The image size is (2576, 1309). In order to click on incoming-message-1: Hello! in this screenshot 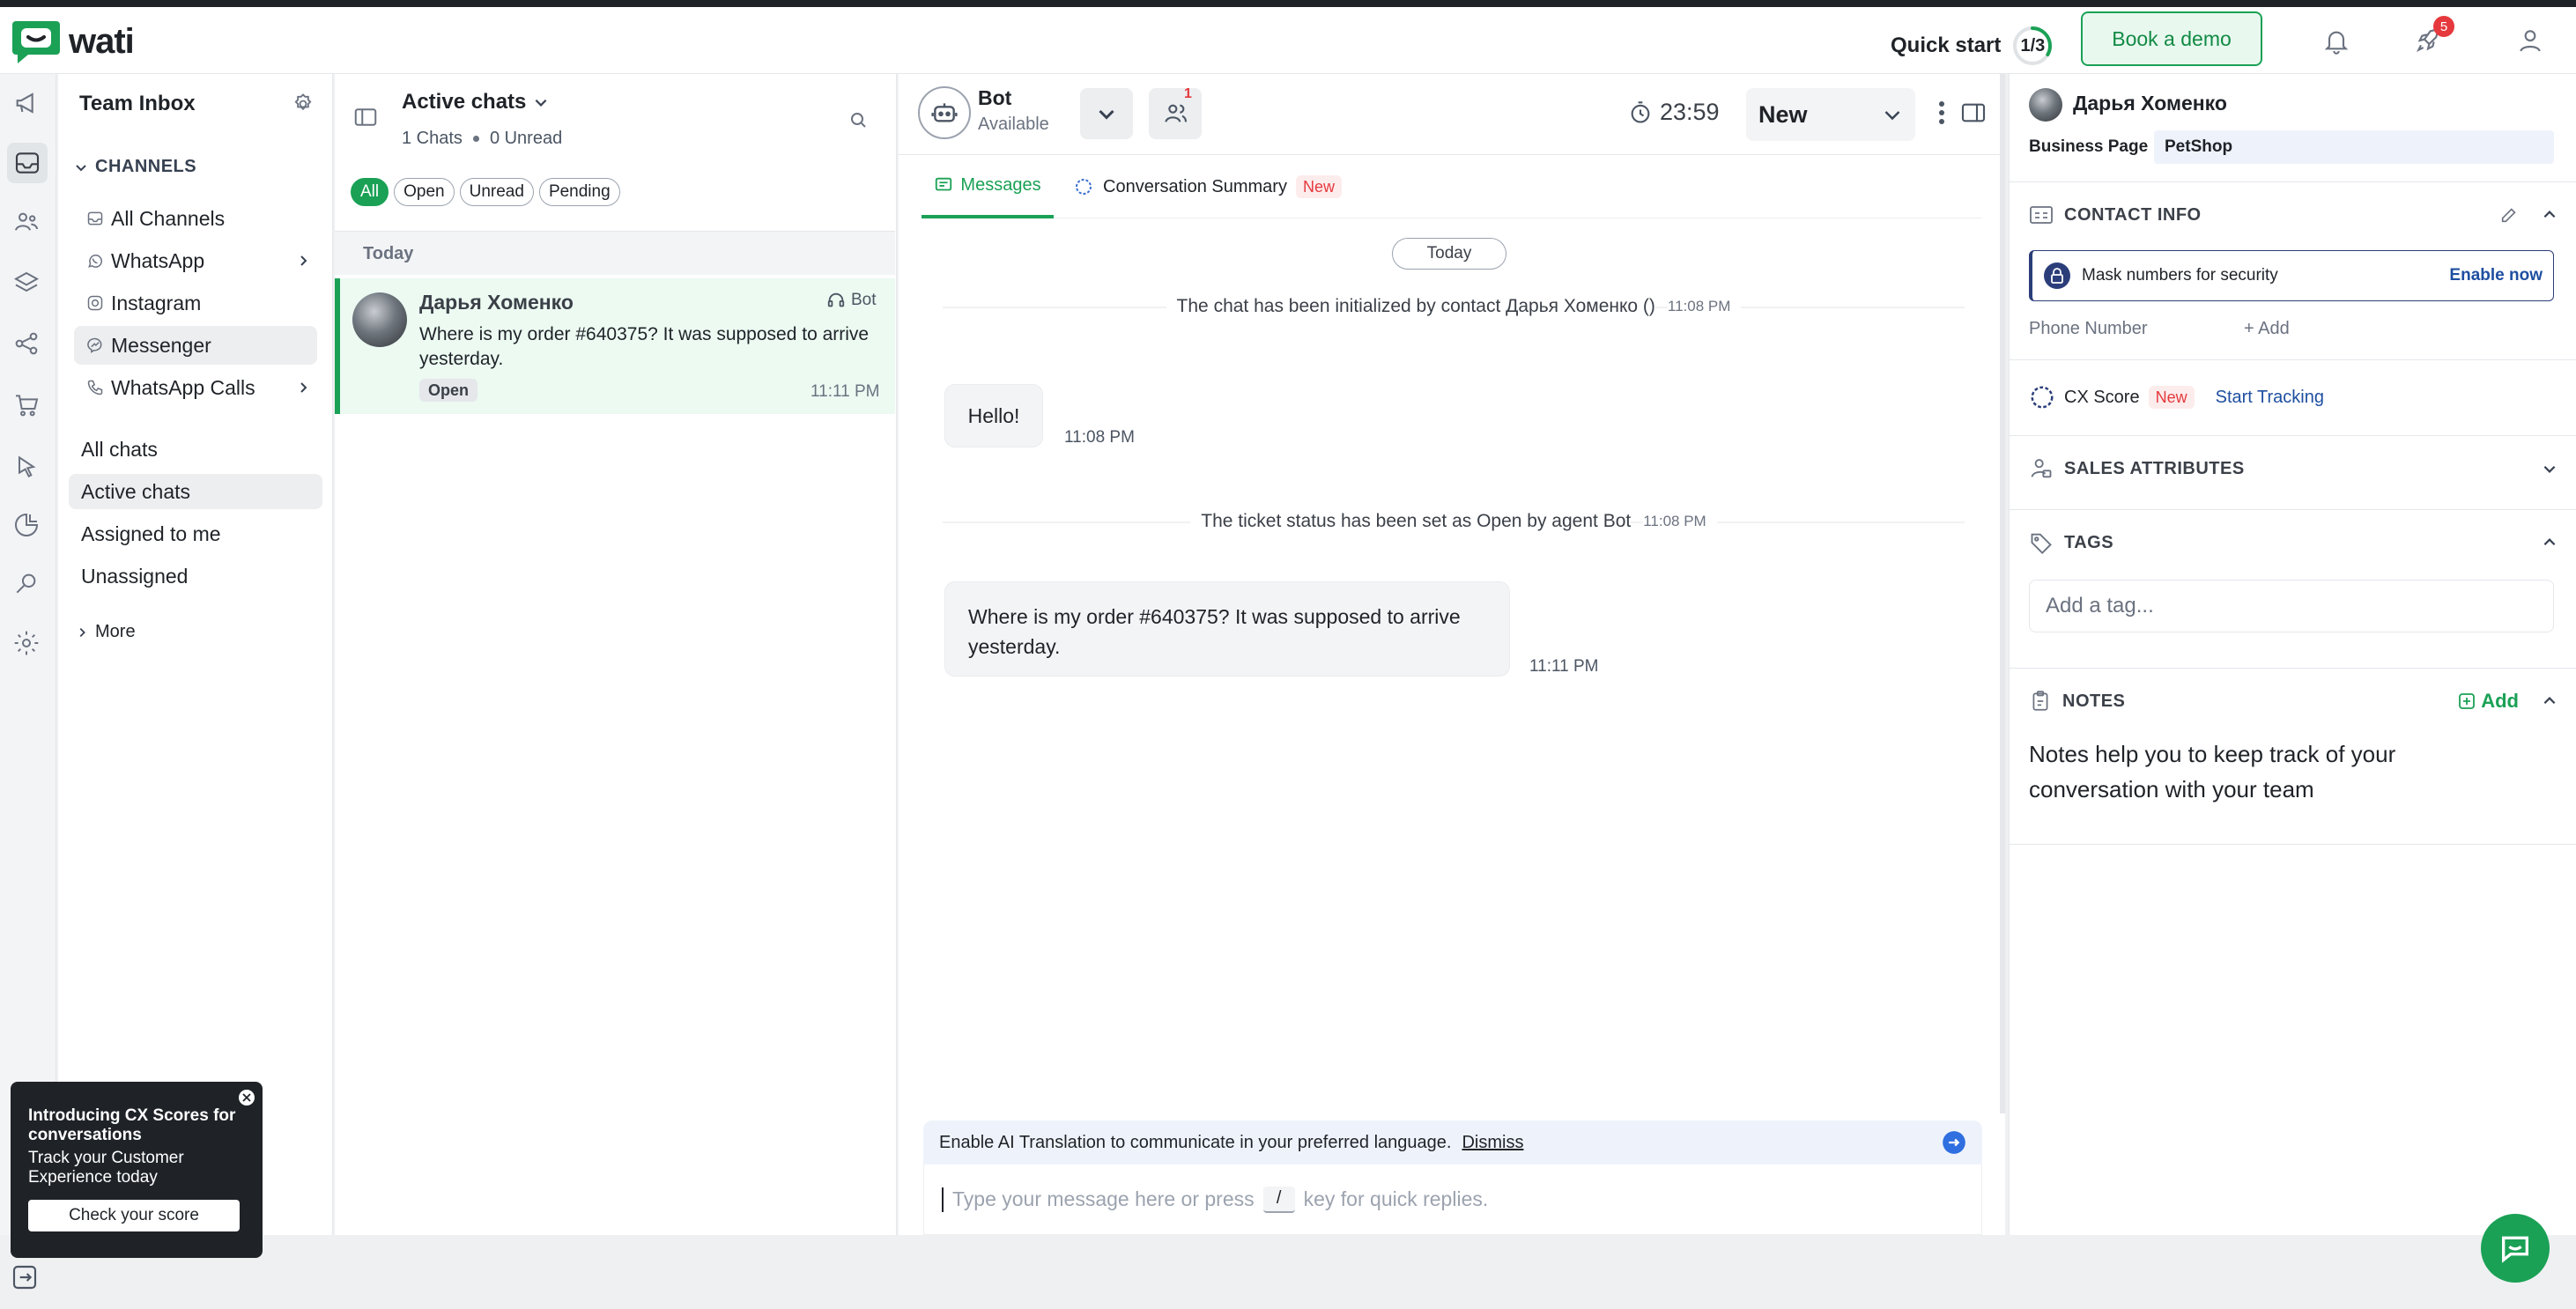, I will do `click(993, 415)`.